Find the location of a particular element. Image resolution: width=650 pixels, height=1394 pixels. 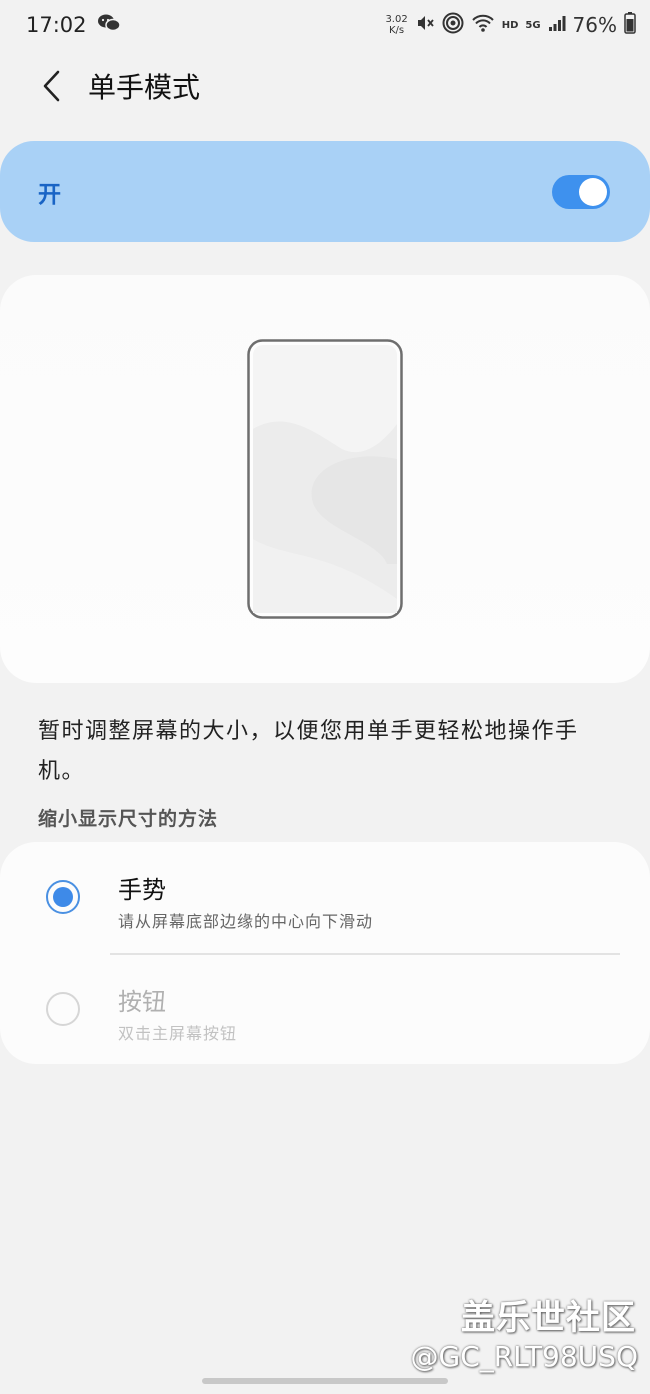

network-speed: 3.02 K/s is located at coordinates (396, 25).